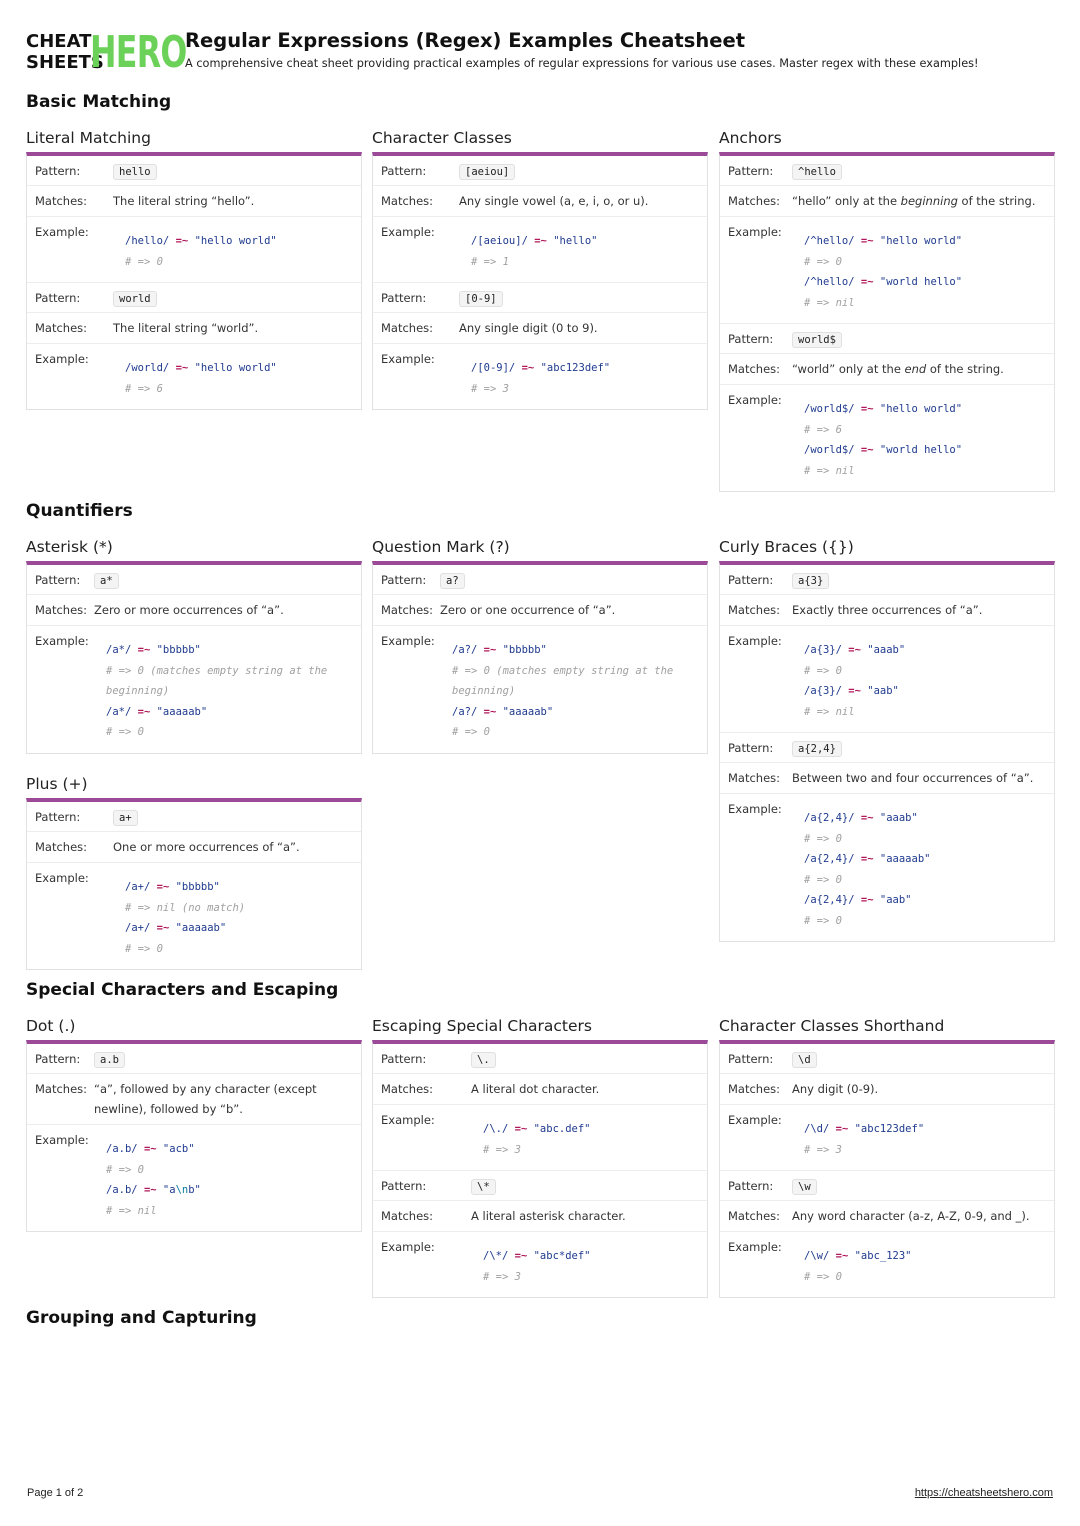 This screenshot has width=1080, height=1526. Describe the element at coordinates (562, 1256) in the screenshot. I see `code-string: "abc*def"` at that location.